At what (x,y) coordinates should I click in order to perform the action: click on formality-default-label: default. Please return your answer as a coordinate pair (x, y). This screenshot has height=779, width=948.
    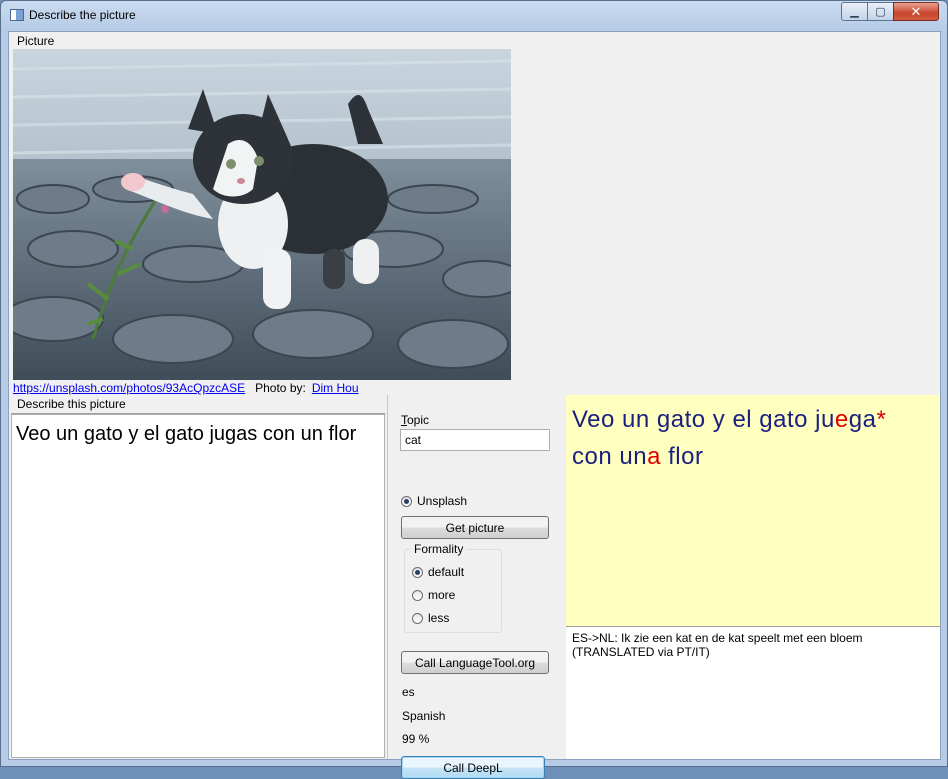
    Looking at the image, I should click on (446, 572).